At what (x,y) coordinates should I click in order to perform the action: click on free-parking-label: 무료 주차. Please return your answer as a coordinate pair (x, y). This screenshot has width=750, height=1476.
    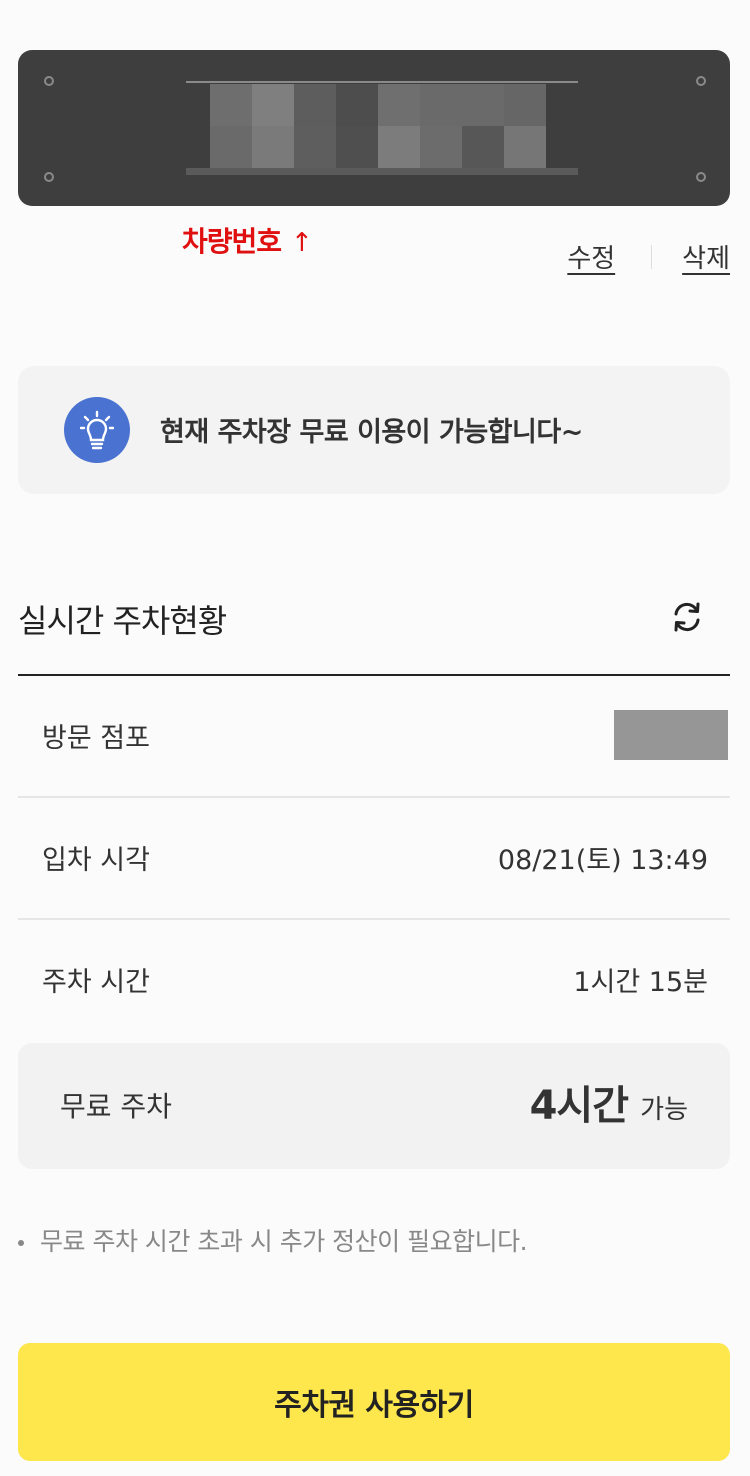
    Looking at the image, I should click on (116, 1106).